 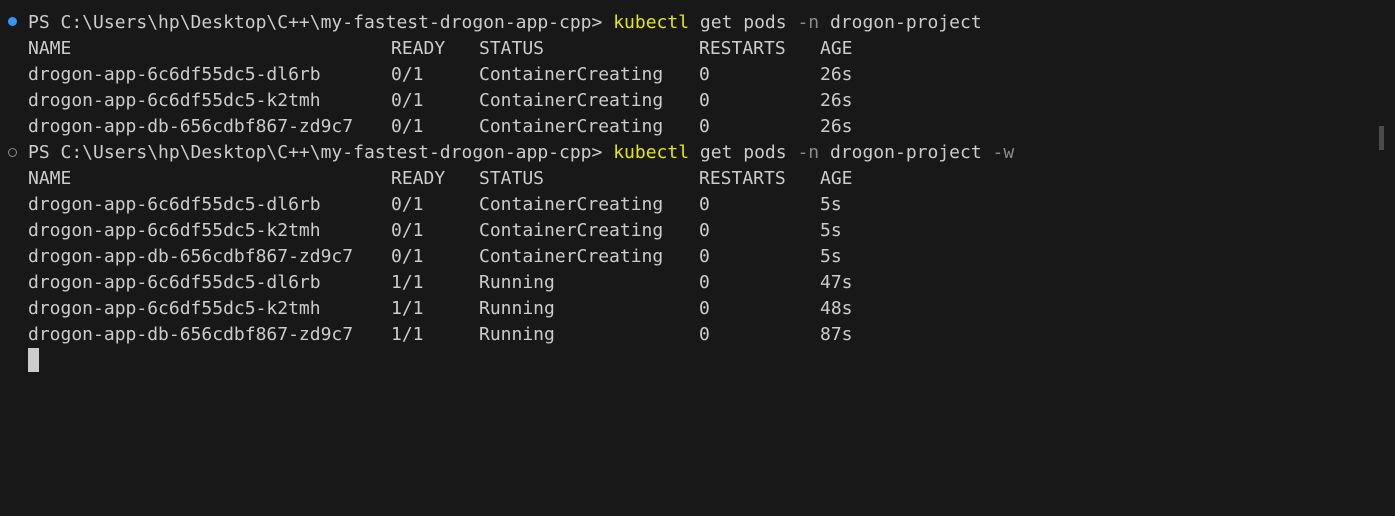 What do you see at coordinates (836, 282) in the screenshot?
I see `pod-age: 47s` at bounding box center [836, 282].